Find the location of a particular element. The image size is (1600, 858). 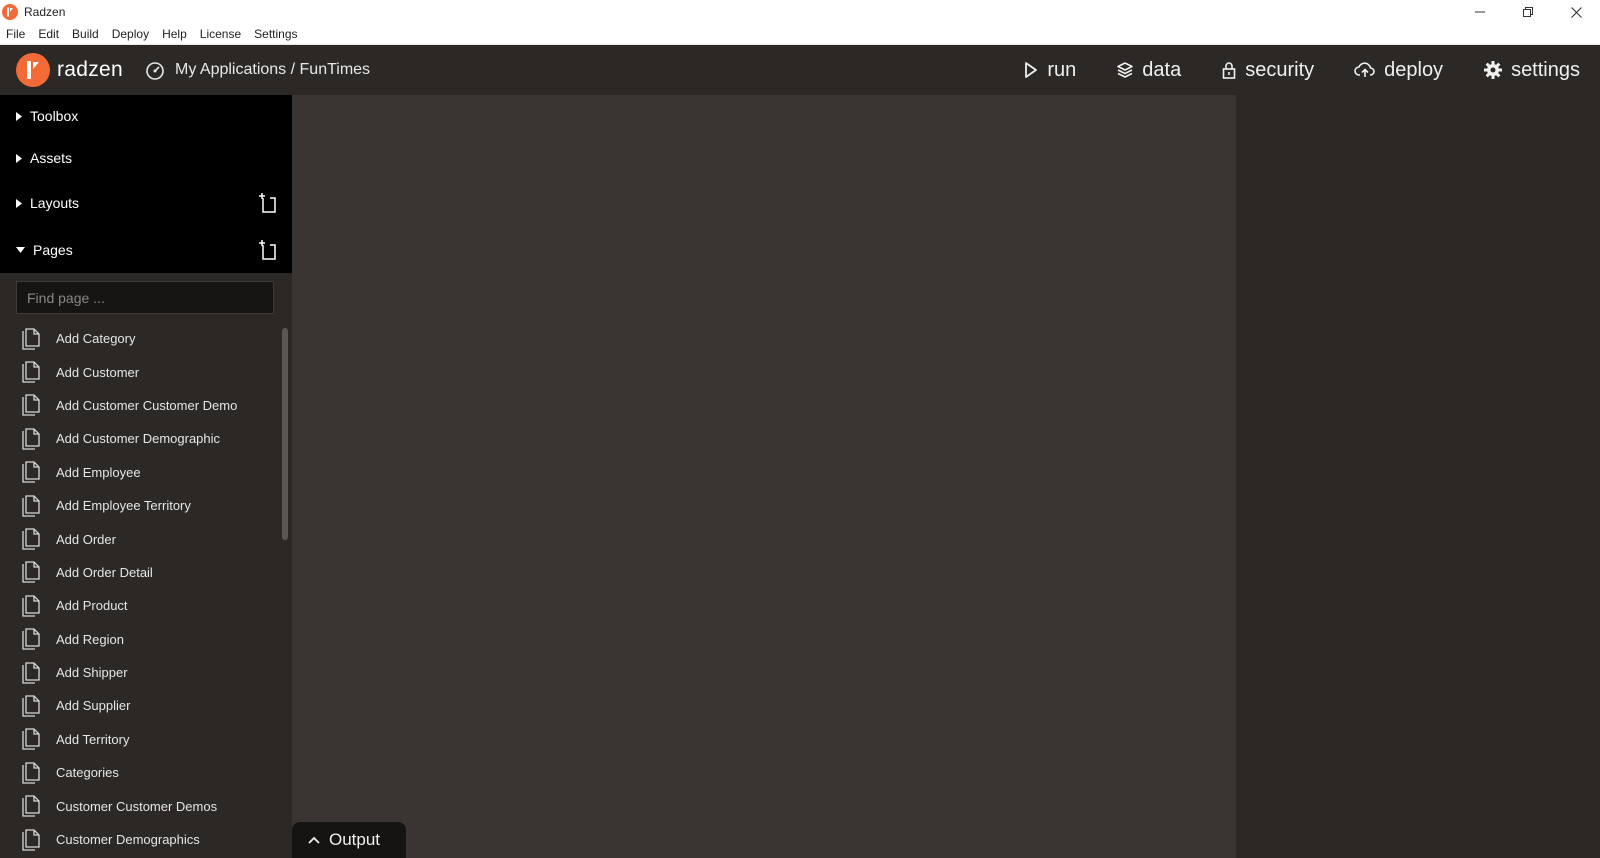

section-pages-label: Pages is located at coordinates (53, 250).